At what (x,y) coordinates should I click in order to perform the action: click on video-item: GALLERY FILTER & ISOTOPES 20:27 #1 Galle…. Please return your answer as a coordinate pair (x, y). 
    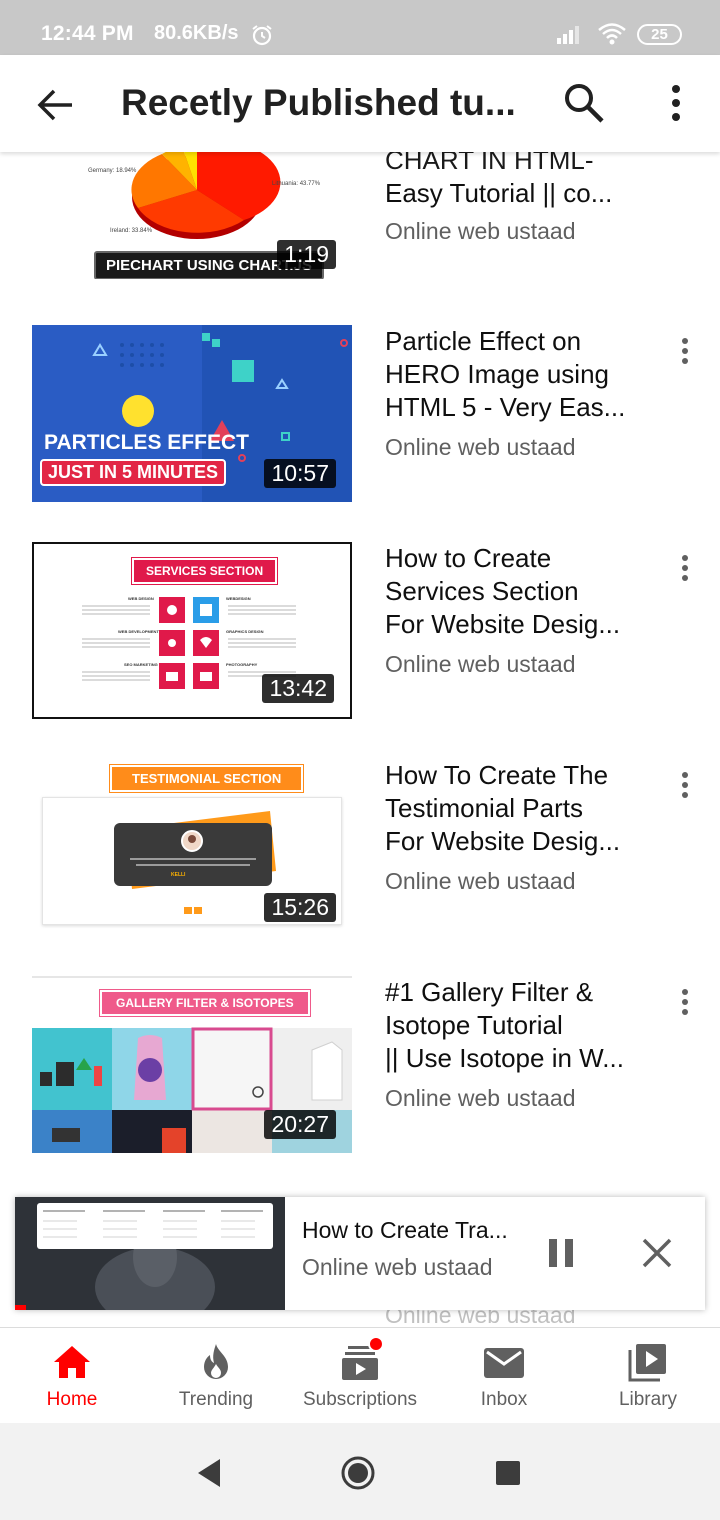
    Looking at the image, I should click on (360, 1071).